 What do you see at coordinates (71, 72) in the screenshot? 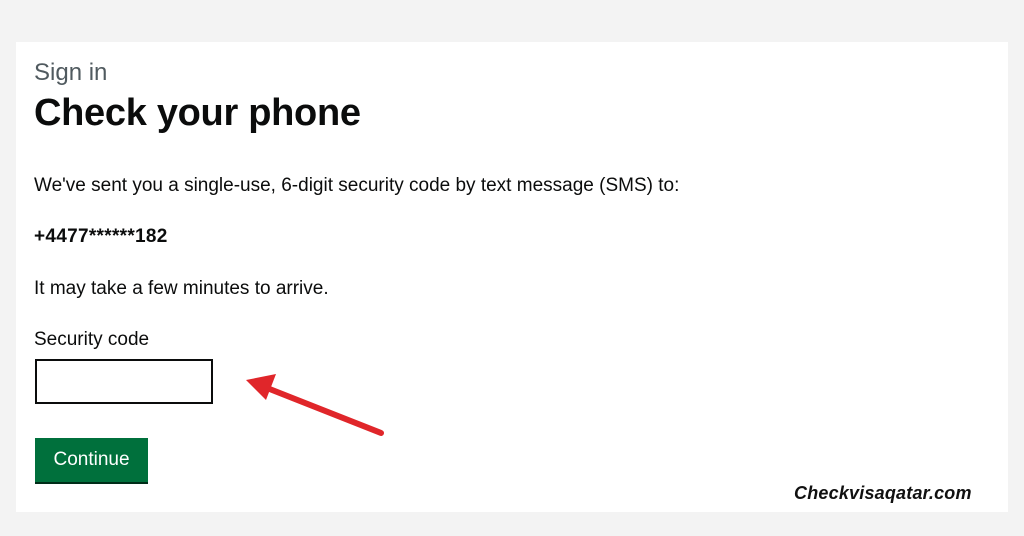
I see `page-caption: Sign in` at bounding box center [71, 72].